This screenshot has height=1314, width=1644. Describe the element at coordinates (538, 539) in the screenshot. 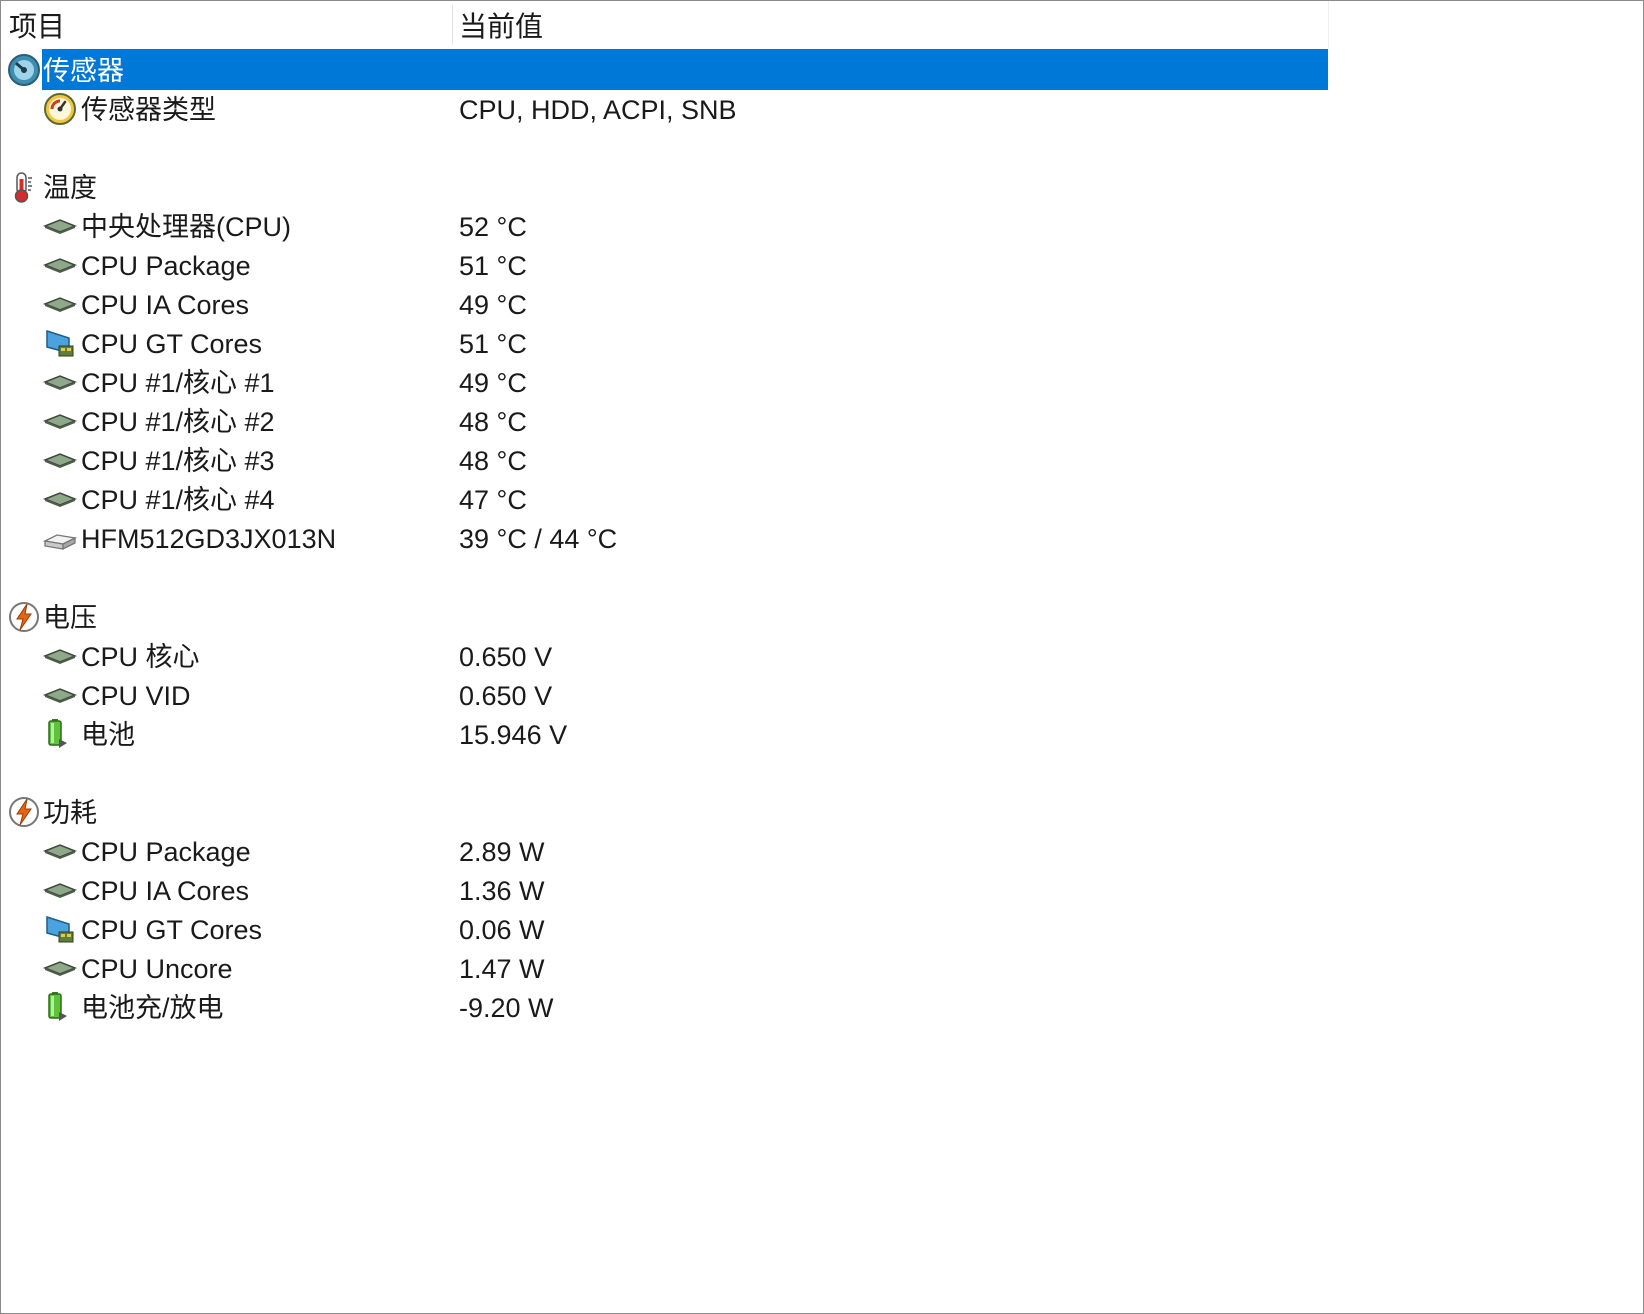

I see `temperature-row-value: 39 °C / 44 °C` at that location.